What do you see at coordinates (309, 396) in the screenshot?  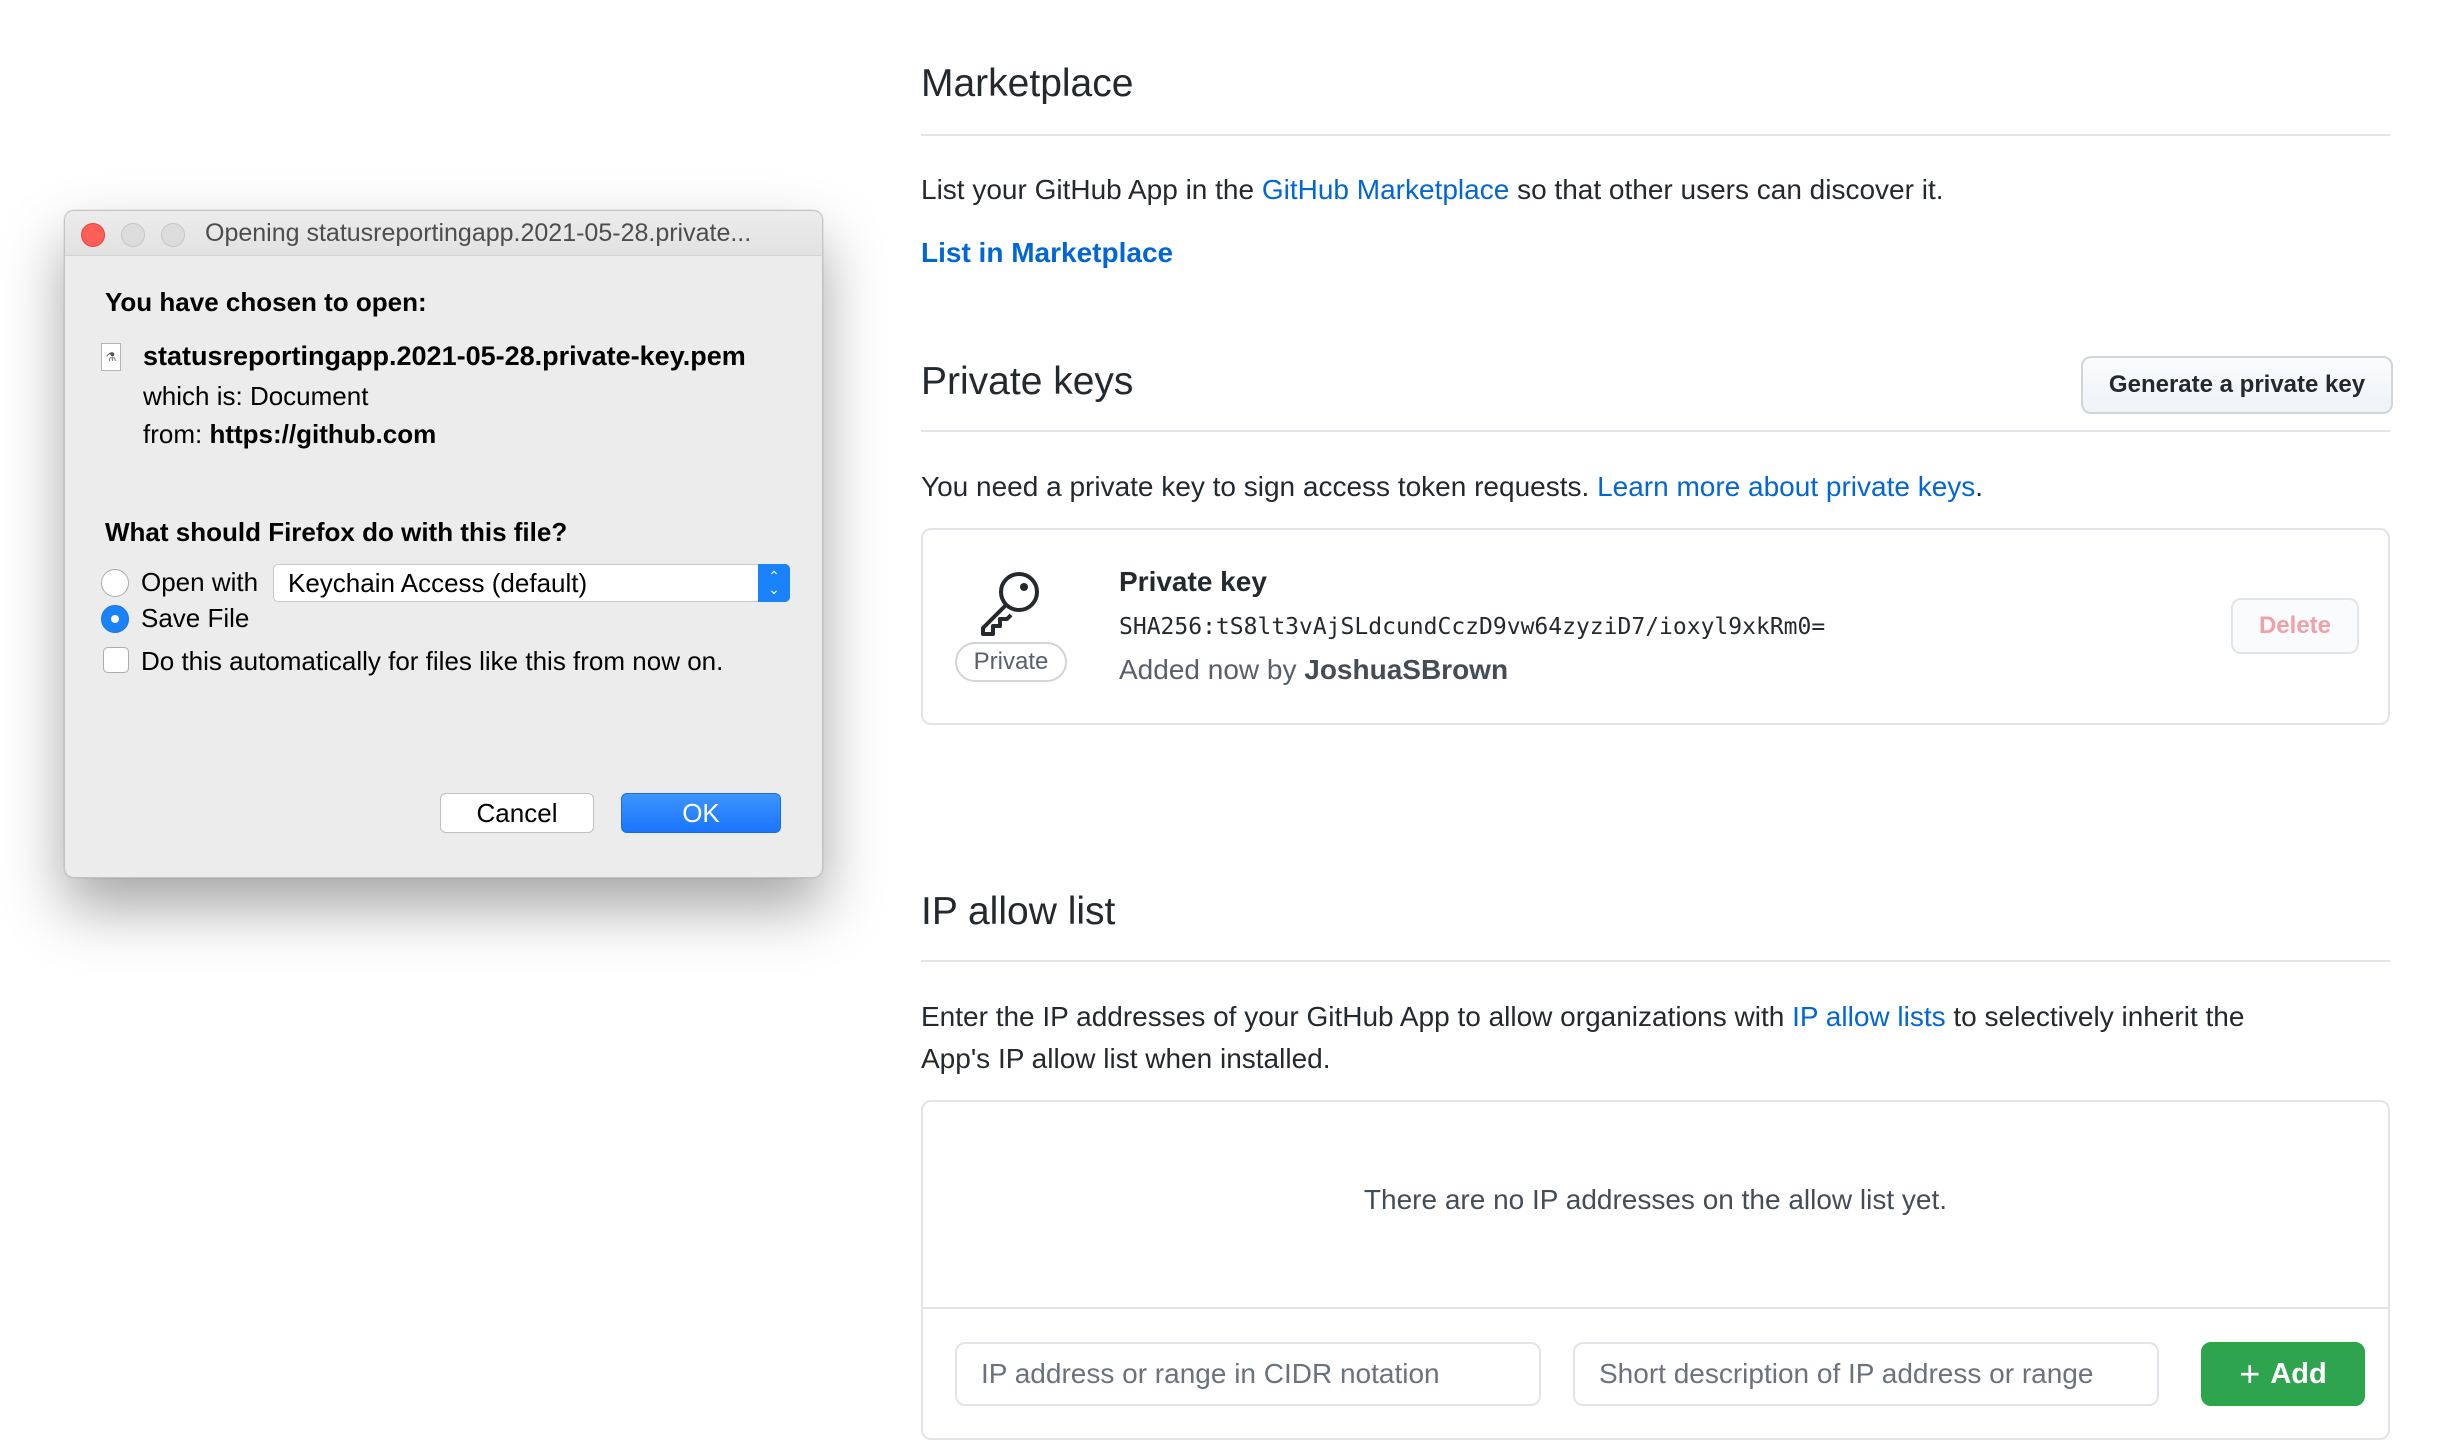 I see `which-is-value: Document` at bounding box center [309, 396].